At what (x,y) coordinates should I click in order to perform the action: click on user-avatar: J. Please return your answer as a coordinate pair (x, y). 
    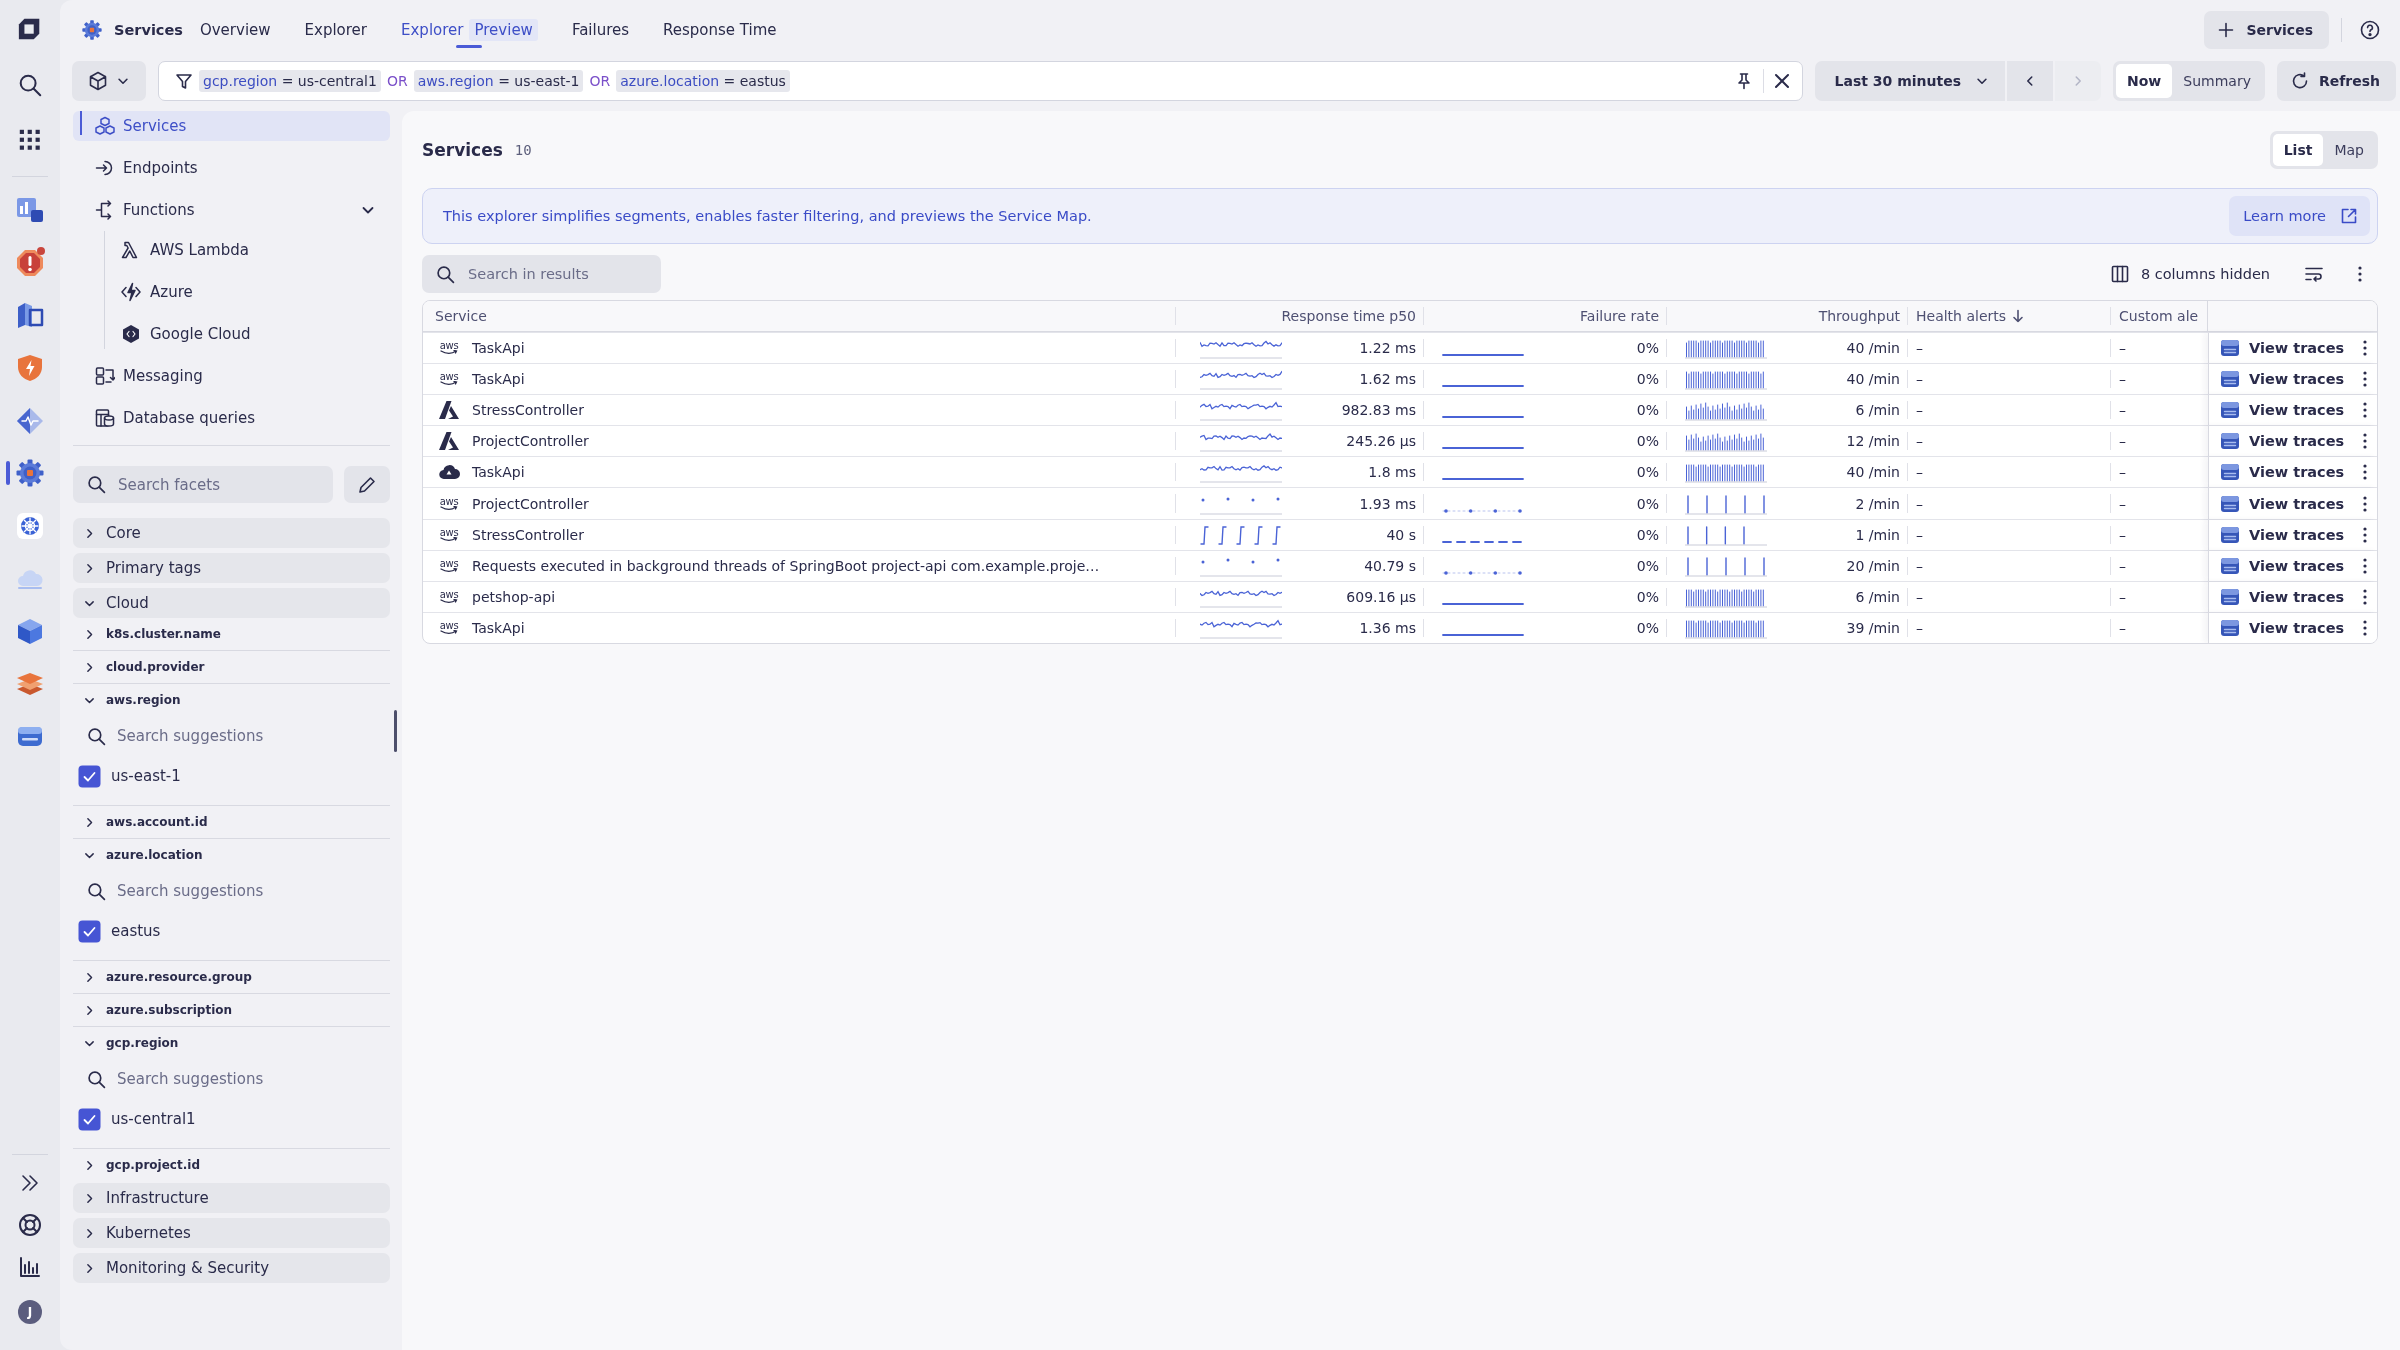
    Looking at the image, I should click on (30, 1312).